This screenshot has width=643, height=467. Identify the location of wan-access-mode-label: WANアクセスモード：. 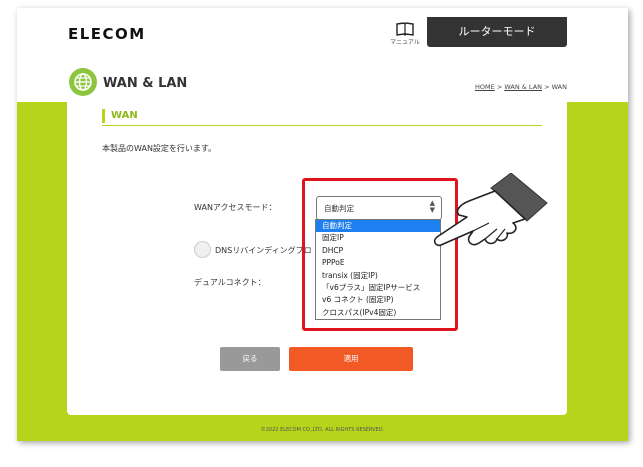
(235, 207).